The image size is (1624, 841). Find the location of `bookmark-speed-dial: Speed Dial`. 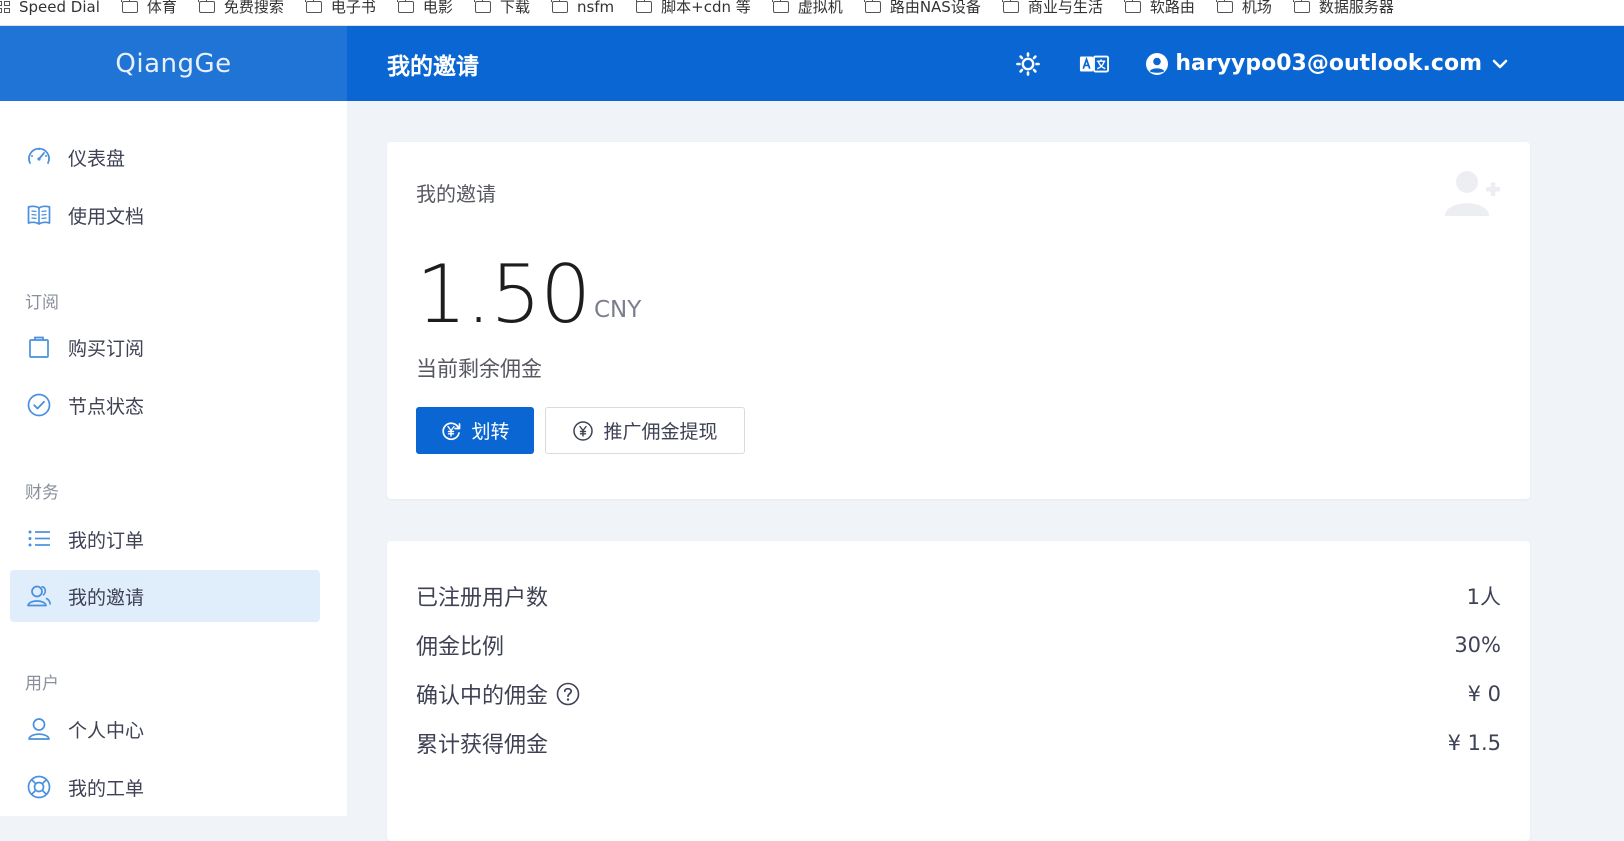

bookmark-speed-dial: Speed Dial is located at coordinates (50, 10).